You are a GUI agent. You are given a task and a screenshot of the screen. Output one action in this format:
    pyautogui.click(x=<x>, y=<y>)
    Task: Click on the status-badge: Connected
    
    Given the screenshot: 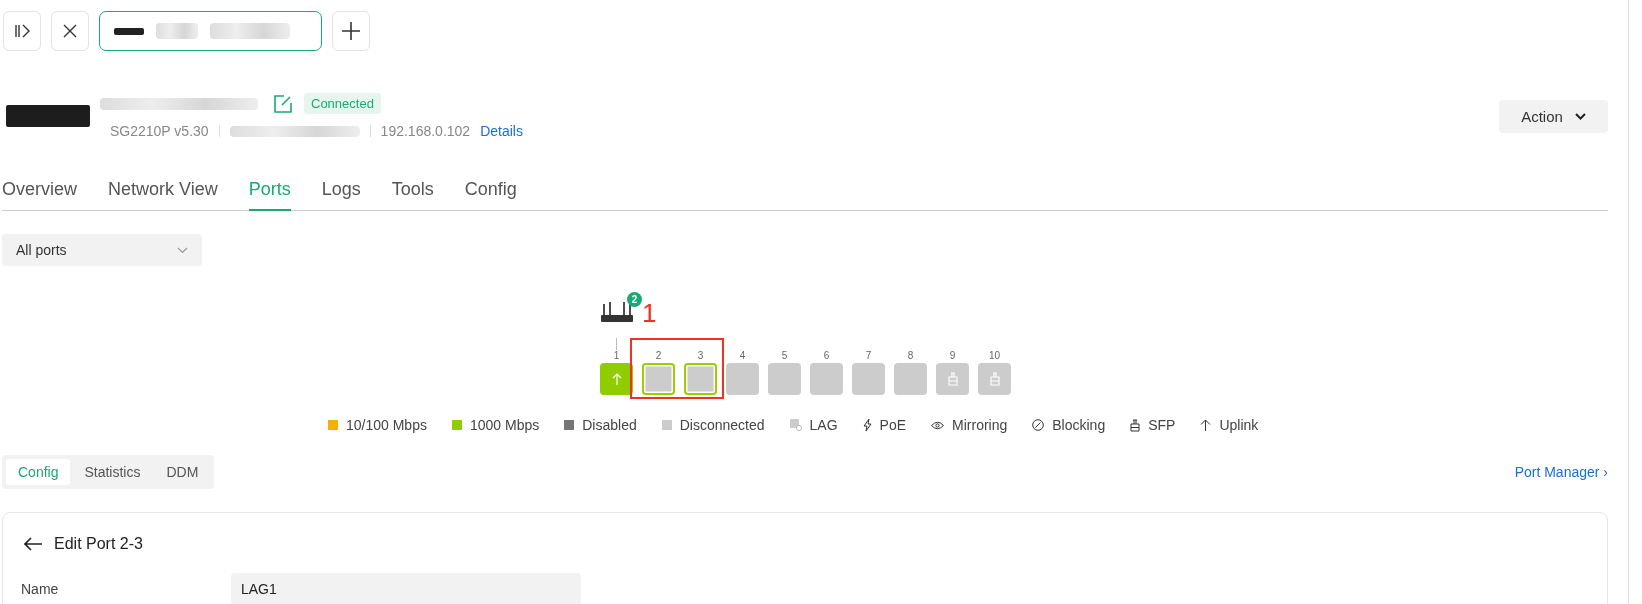 What is the action you would take?
    pyautogui.click(x=342, y=103)
    